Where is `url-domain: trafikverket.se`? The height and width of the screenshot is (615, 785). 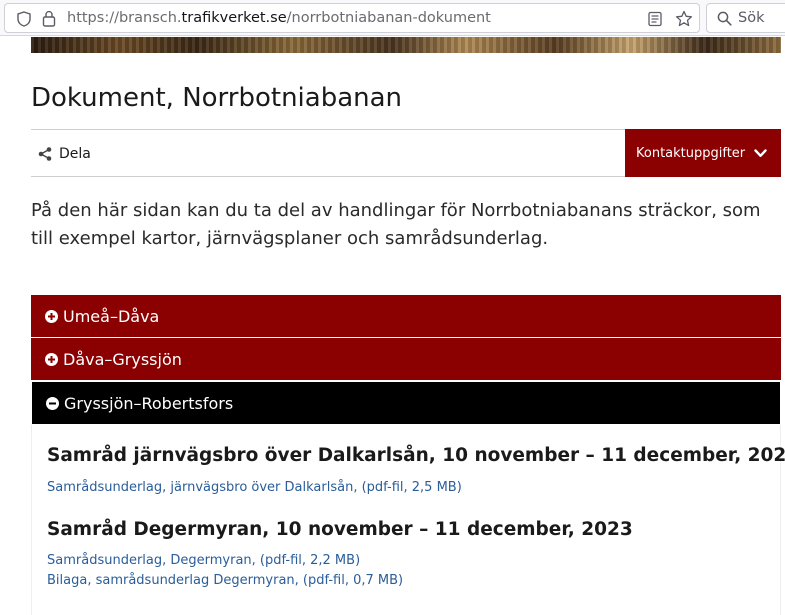
url-domain: trafikverket.se is located at coordinates (234, 18).